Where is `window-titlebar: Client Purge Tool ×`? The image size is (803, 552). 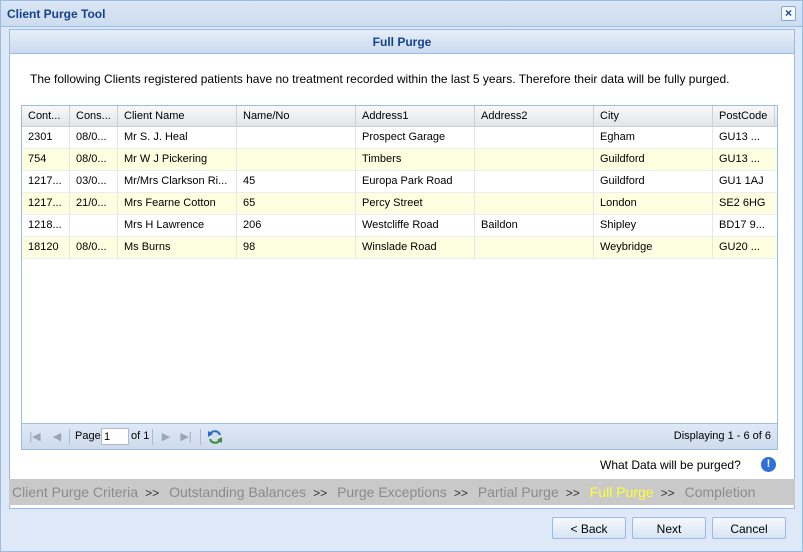
window-titlebar: Client Purge Tool × is located at coordinates (401, 14).